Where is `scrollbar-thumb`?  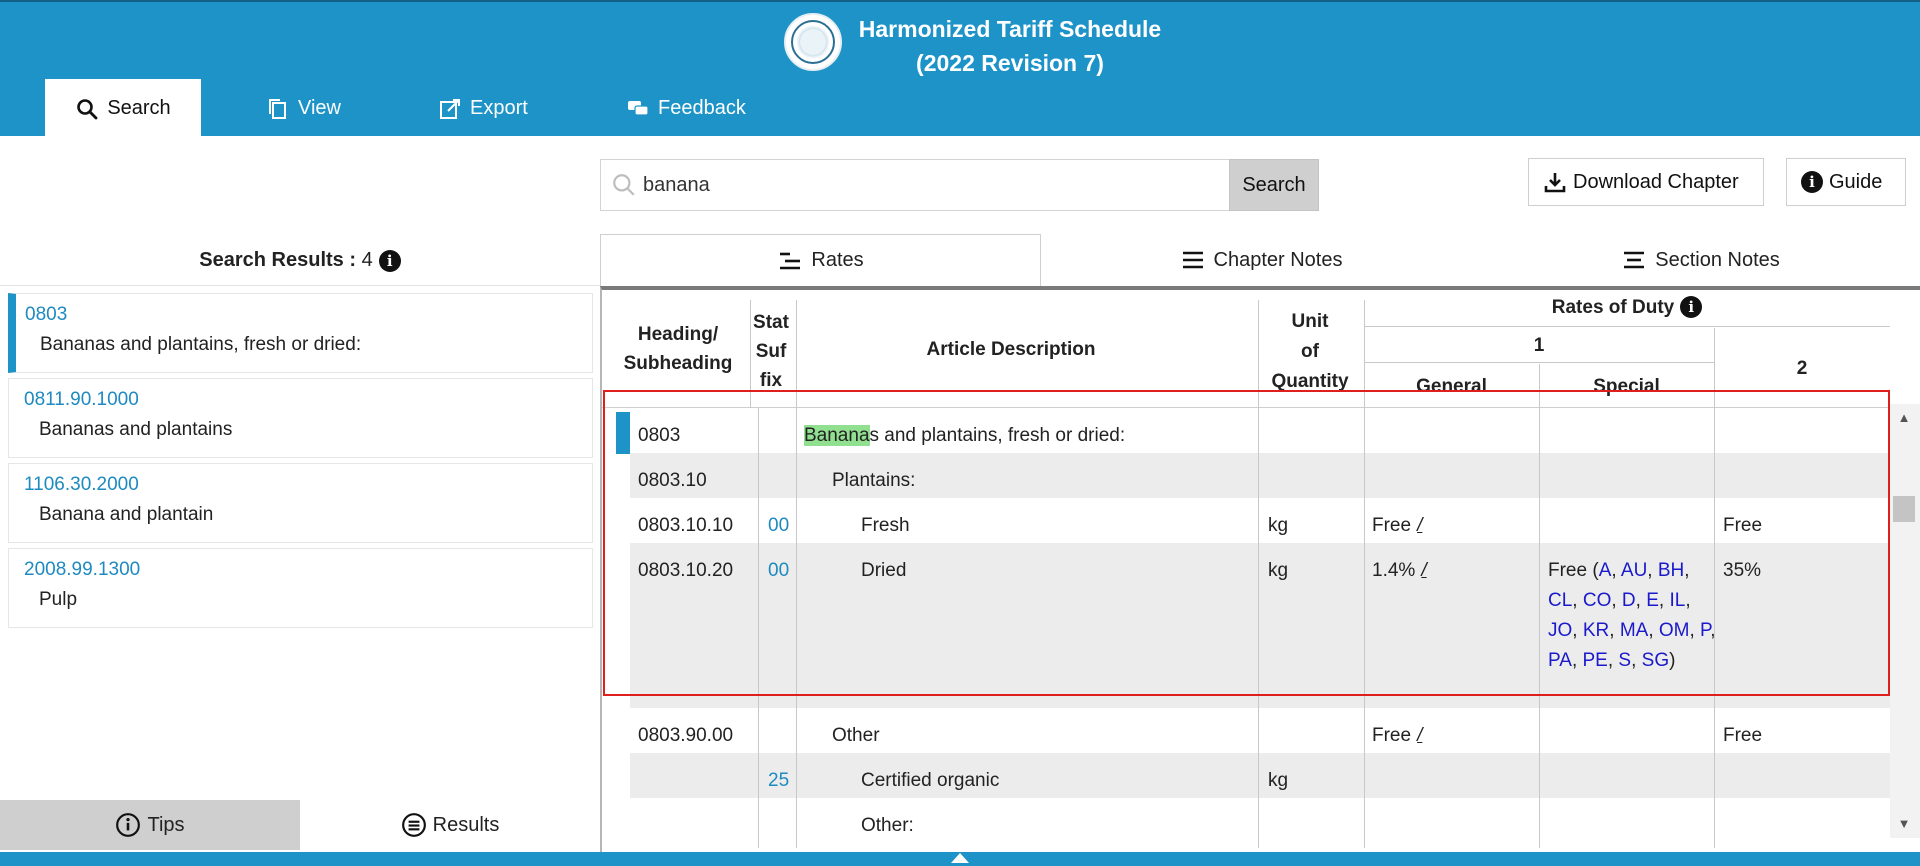 scrollbar-thumb is located at coordinates (1904, 509).